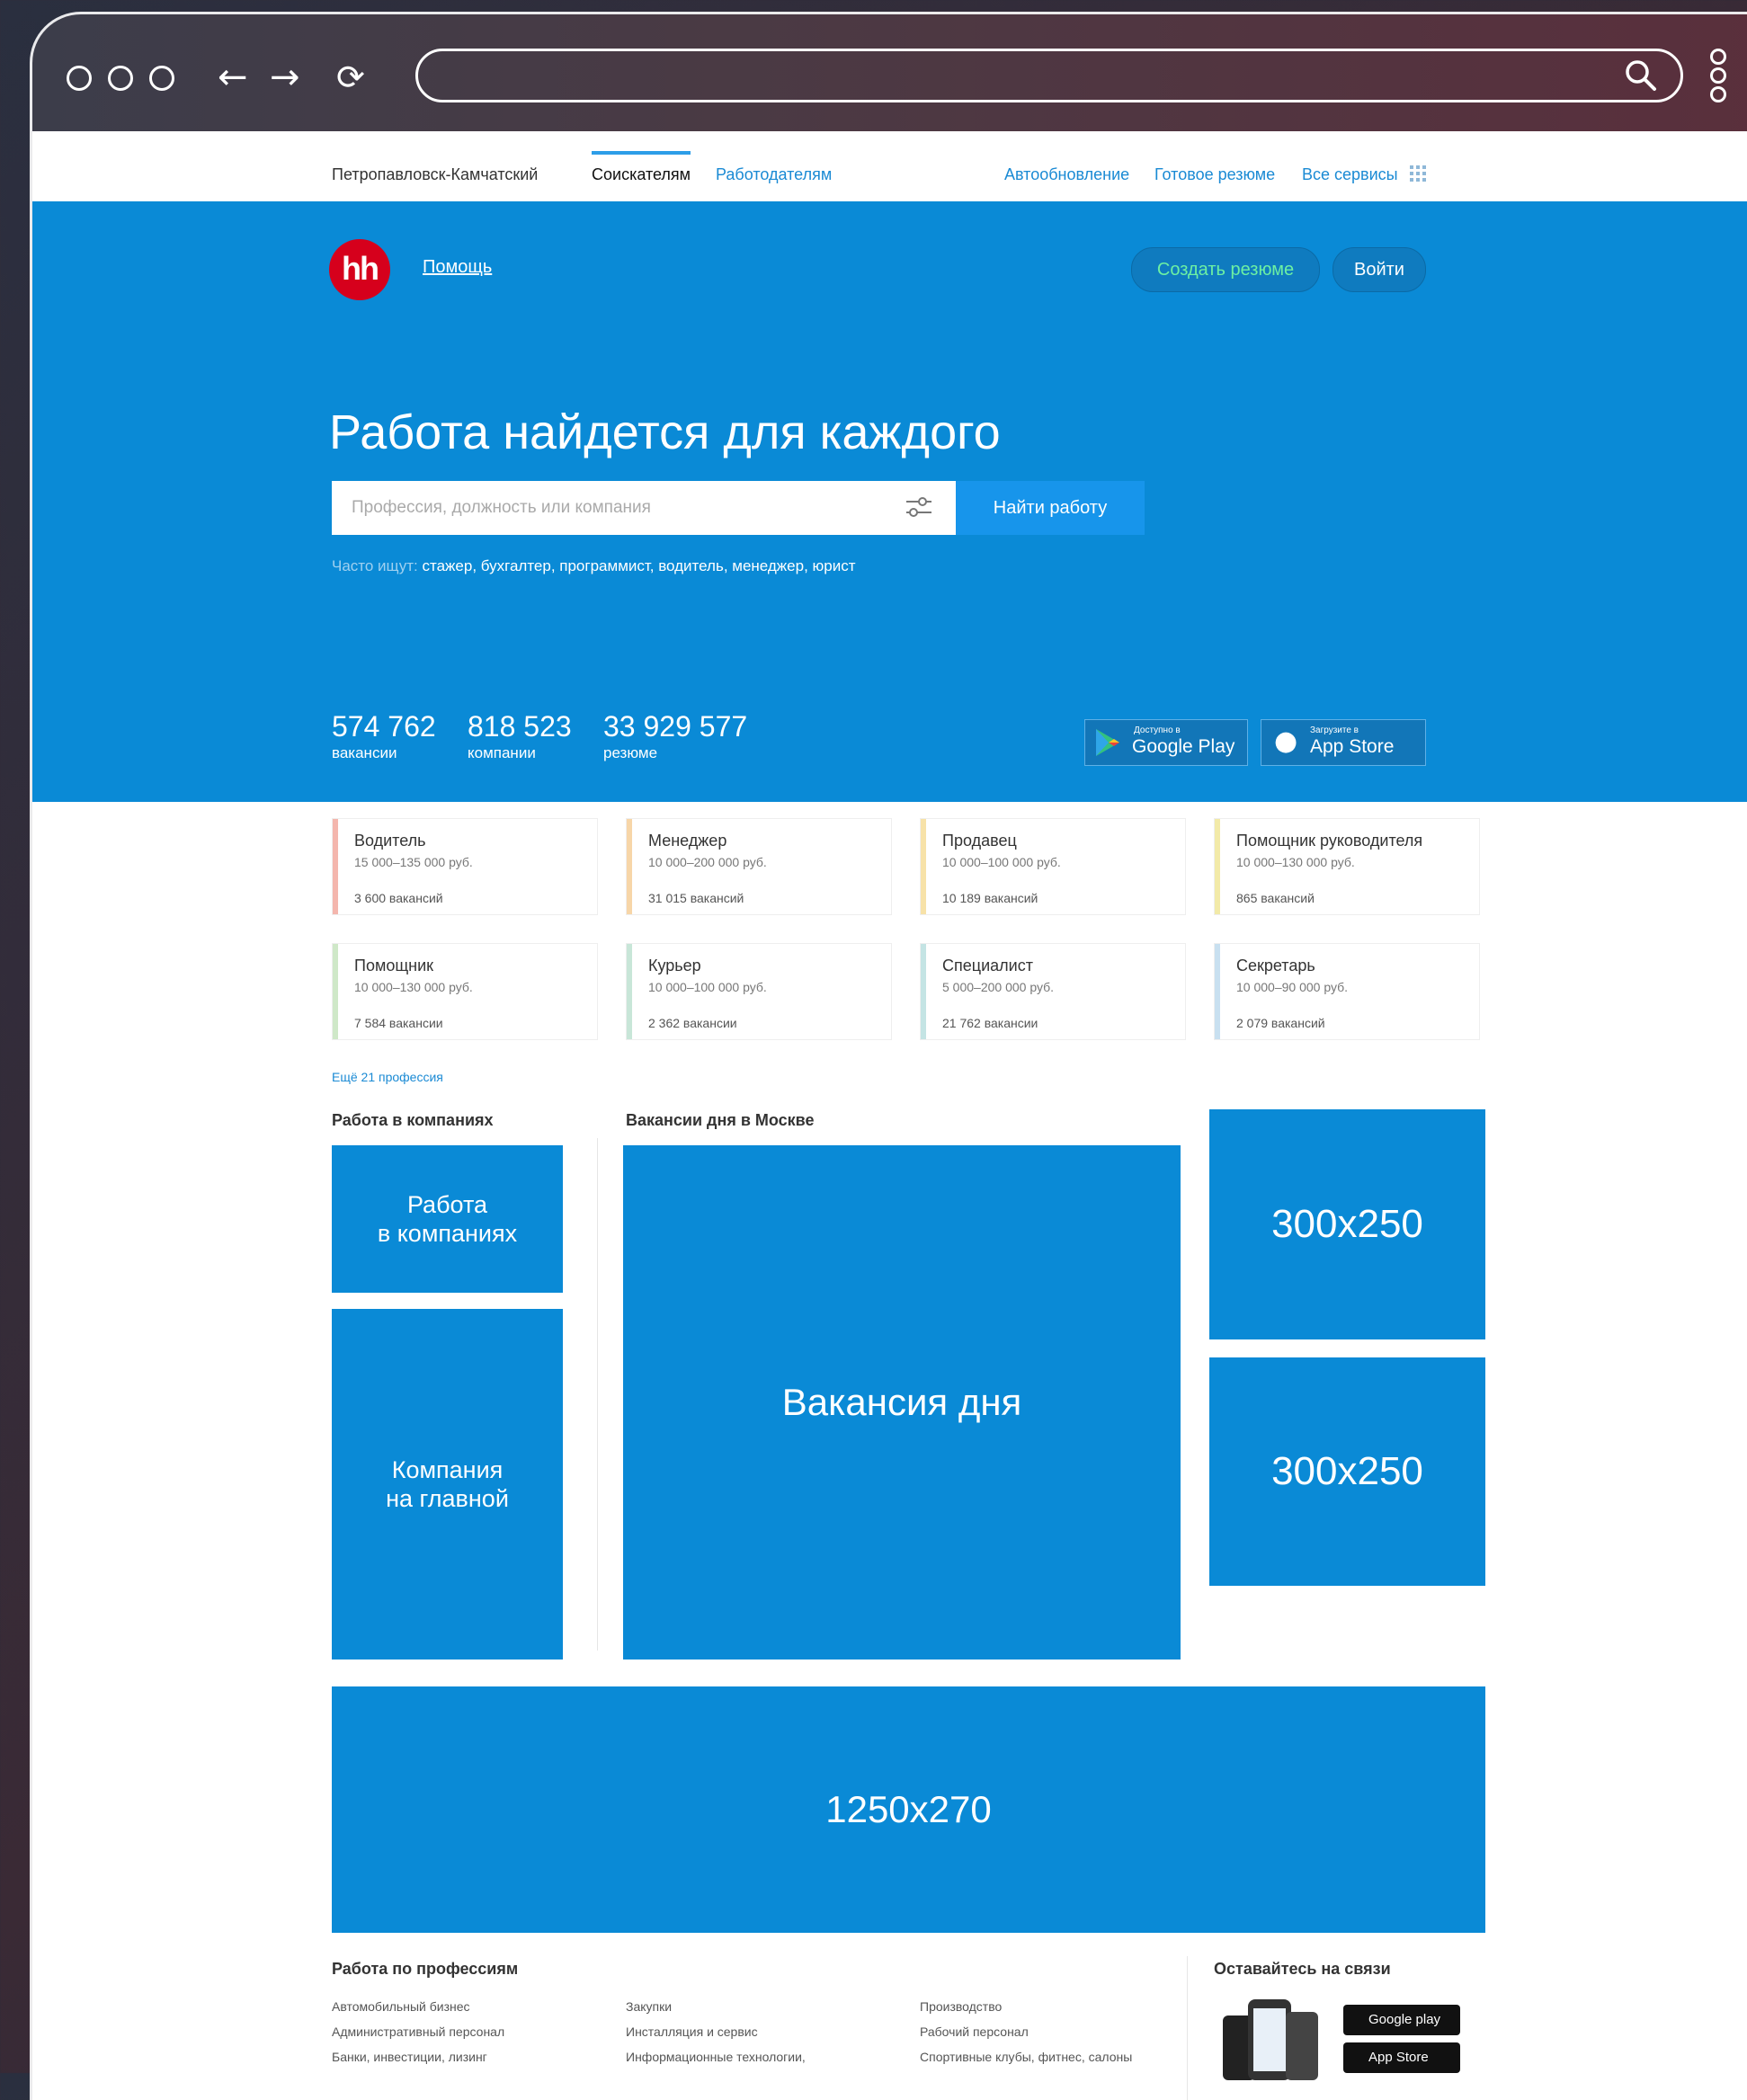  What do you see at coordinates (393, 966) in the screenshot?
I see `profession-title: Помощник` at bounding box center [393, 966].